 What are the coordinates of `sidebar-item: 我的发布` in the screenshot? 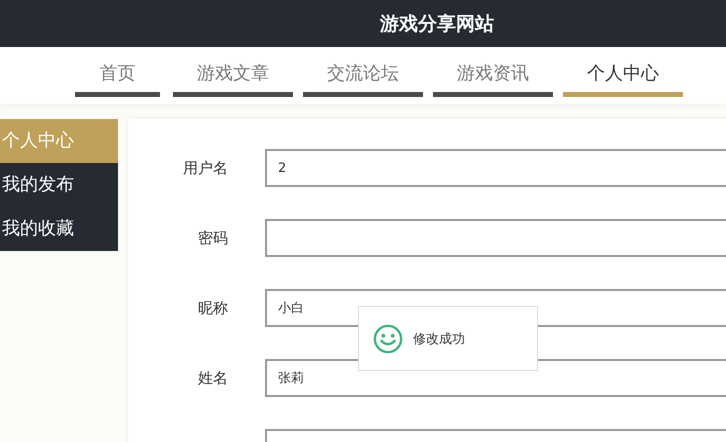 It's located at (59, 185).